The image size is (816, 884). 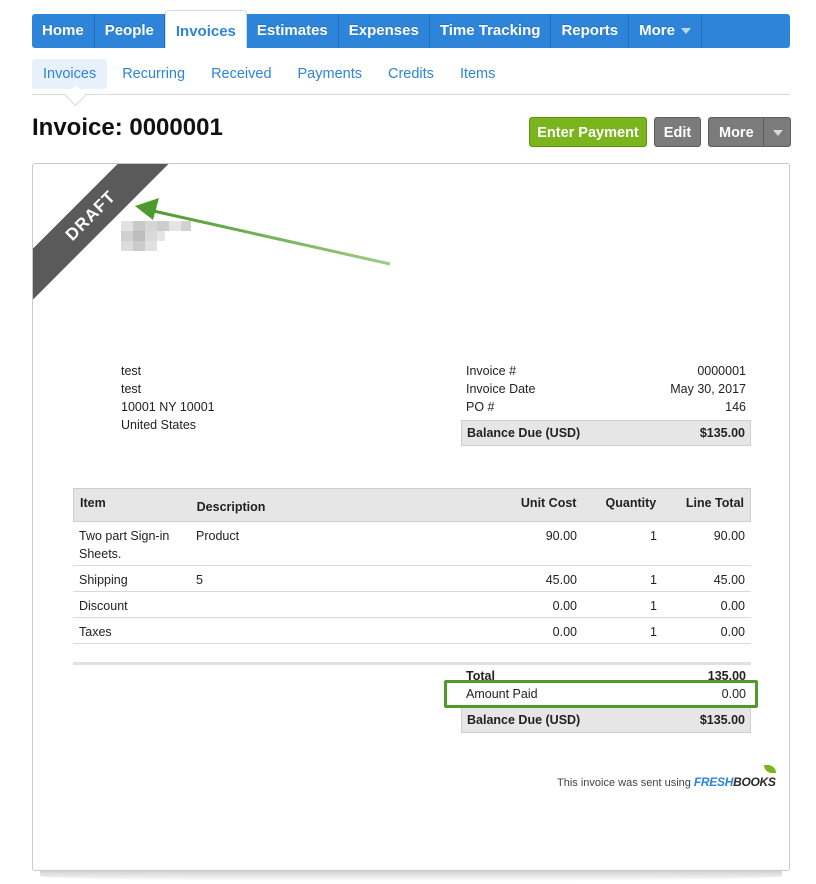 What do you see at coordinates (729, 536) in the screenshot?
I see `cell-line-total: 90.00` at bounding box center [729, 536].